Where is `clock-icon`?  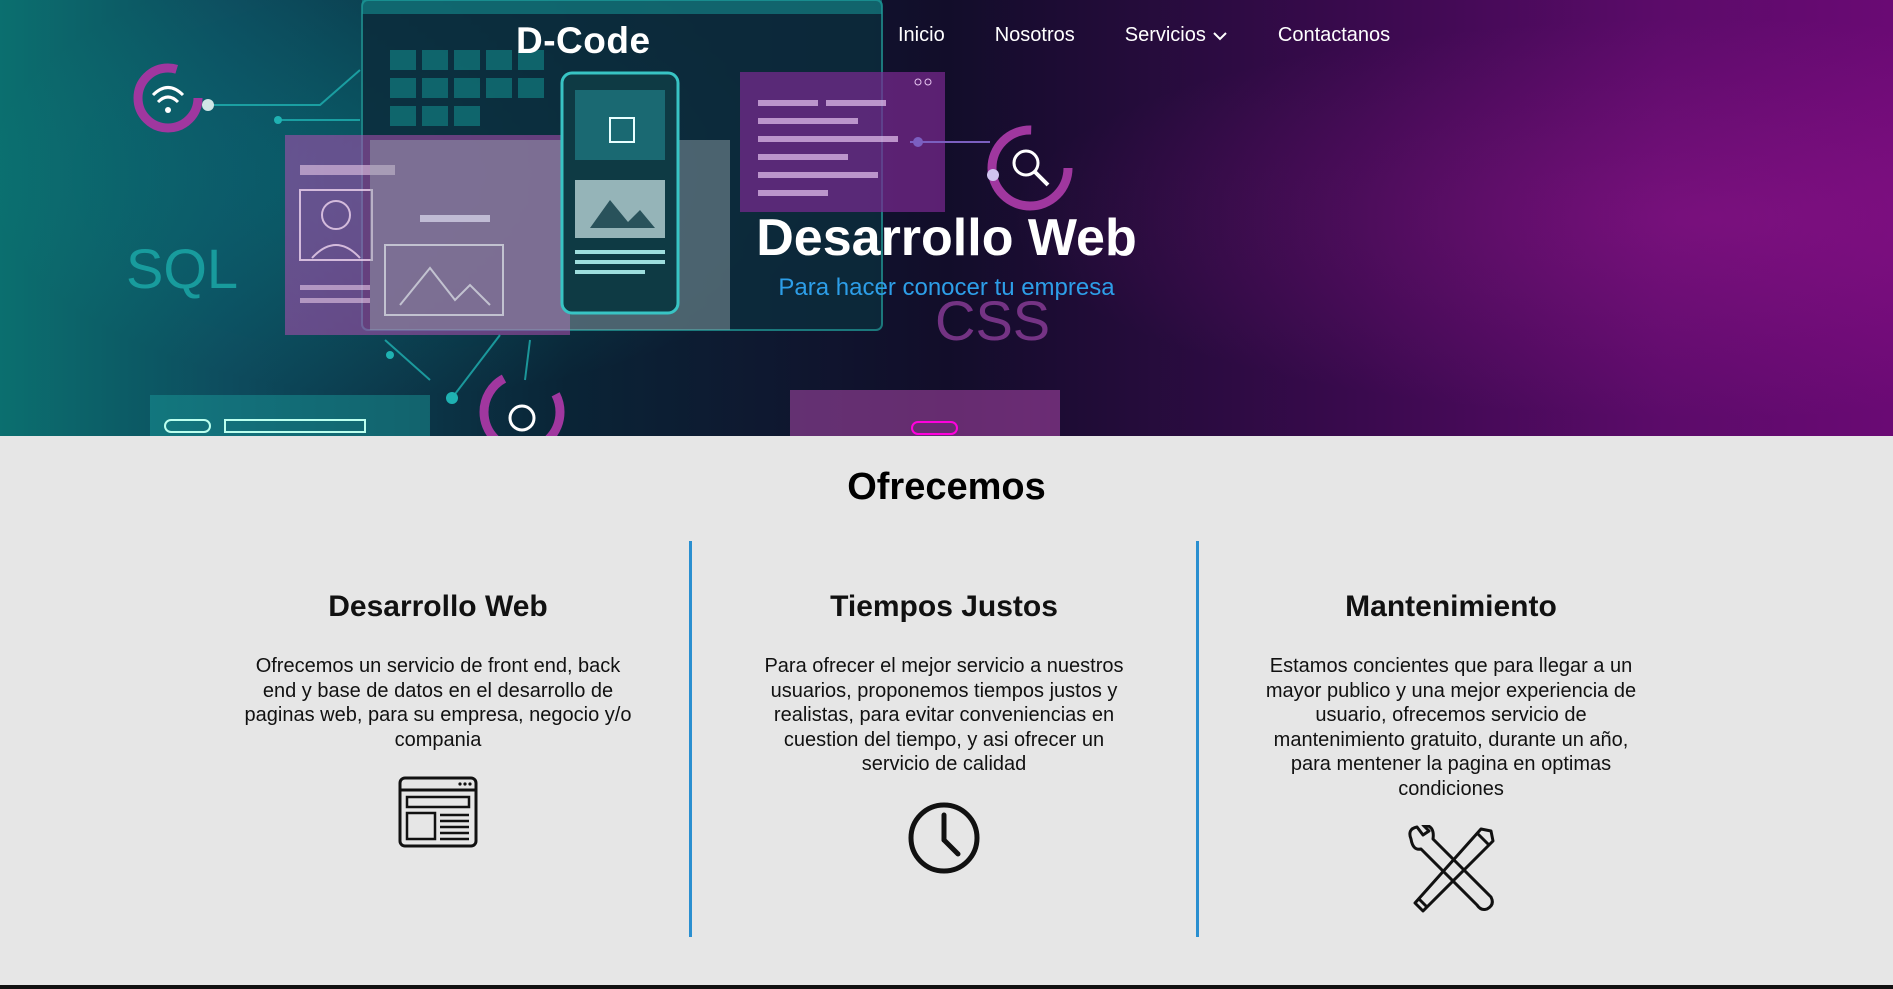
clock-icon is located at coordinates (944, 837).